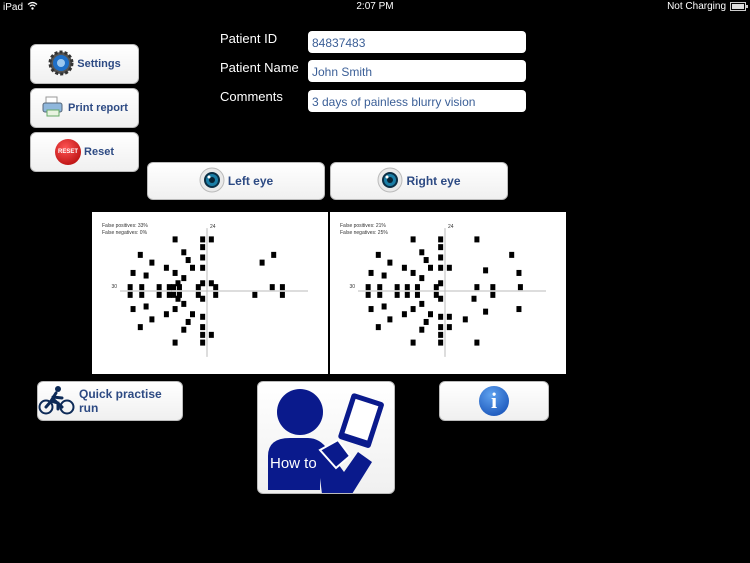 The height and width of the screenshot is (563, 750). Describe the element at coordinates (209, 290) in the screenshot. I see `left-eye-chart: 30 24` at that location.